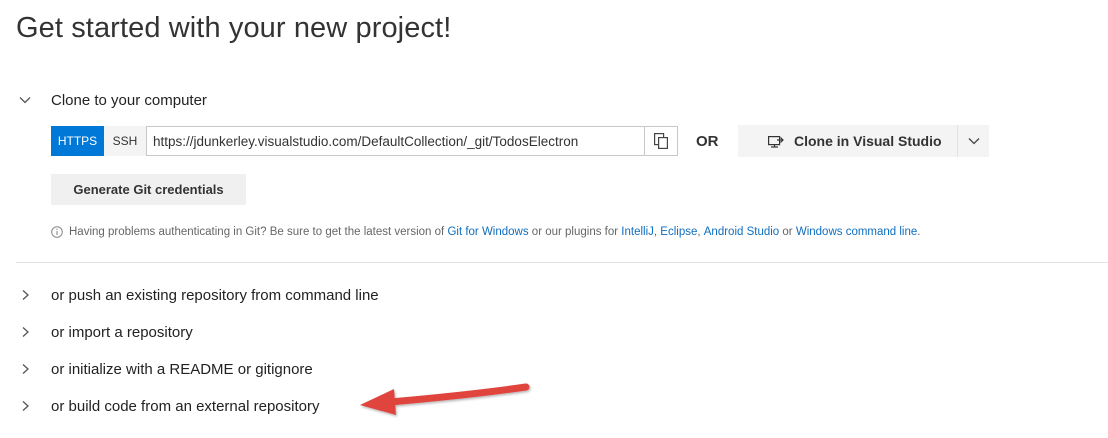  I want to click on clone-vs-icon, so click(776, 141).